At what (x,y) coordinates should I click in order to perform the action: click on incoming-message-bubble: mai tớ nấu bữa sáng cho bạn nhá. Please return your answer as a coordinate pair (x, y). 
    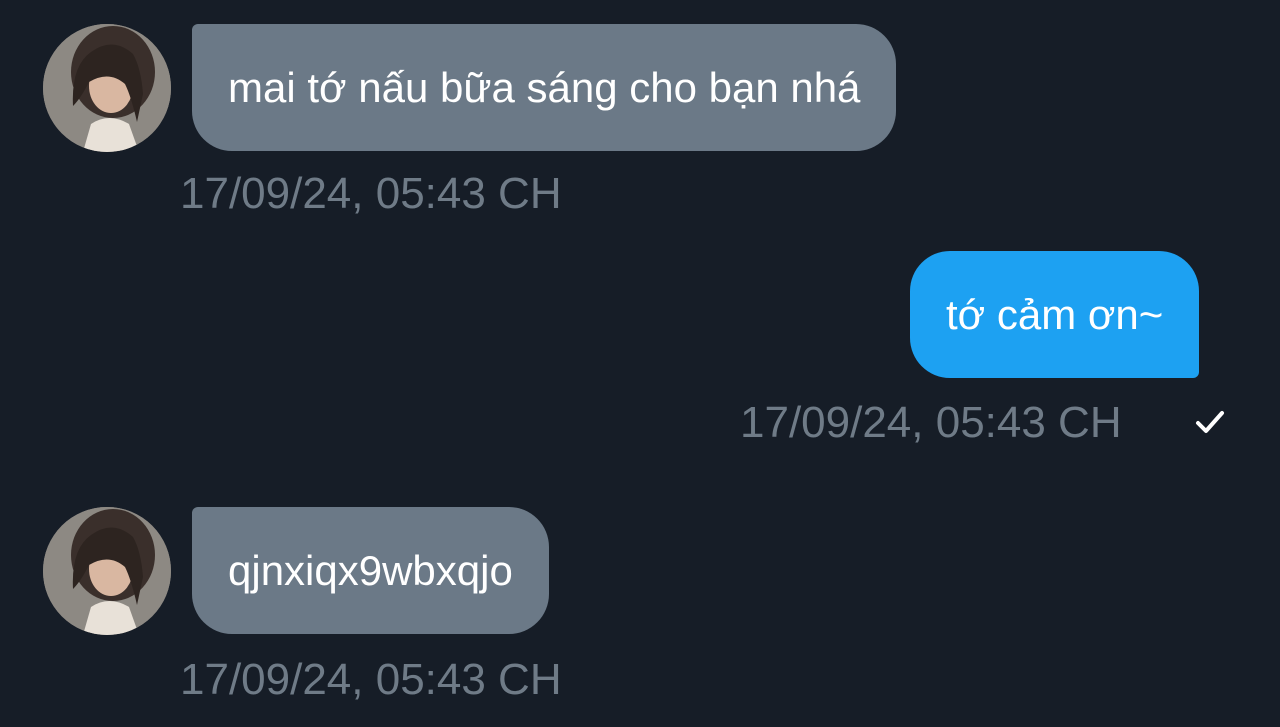
    Looking at the image, I should click on (544, 87).